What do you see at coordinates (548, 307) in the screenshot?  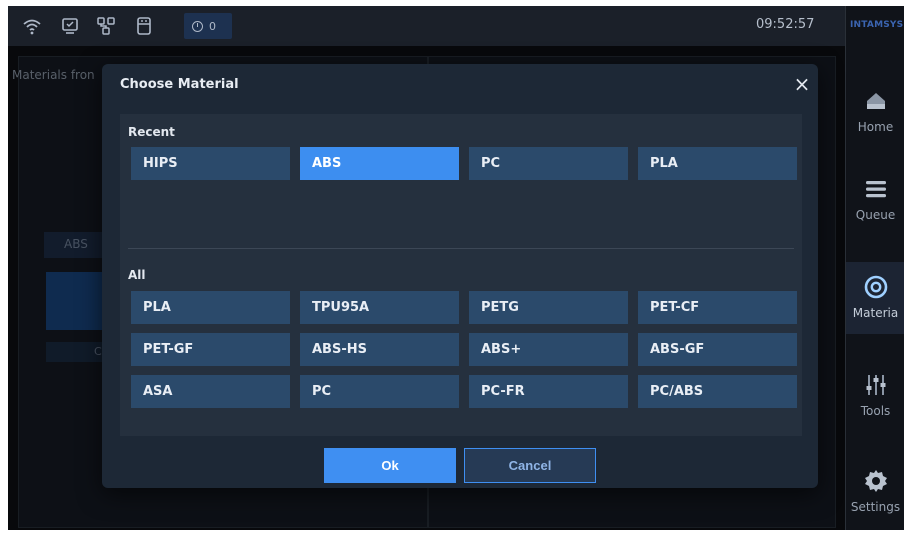 I see `material-petg: PETG` at bounding box center [548, 307].